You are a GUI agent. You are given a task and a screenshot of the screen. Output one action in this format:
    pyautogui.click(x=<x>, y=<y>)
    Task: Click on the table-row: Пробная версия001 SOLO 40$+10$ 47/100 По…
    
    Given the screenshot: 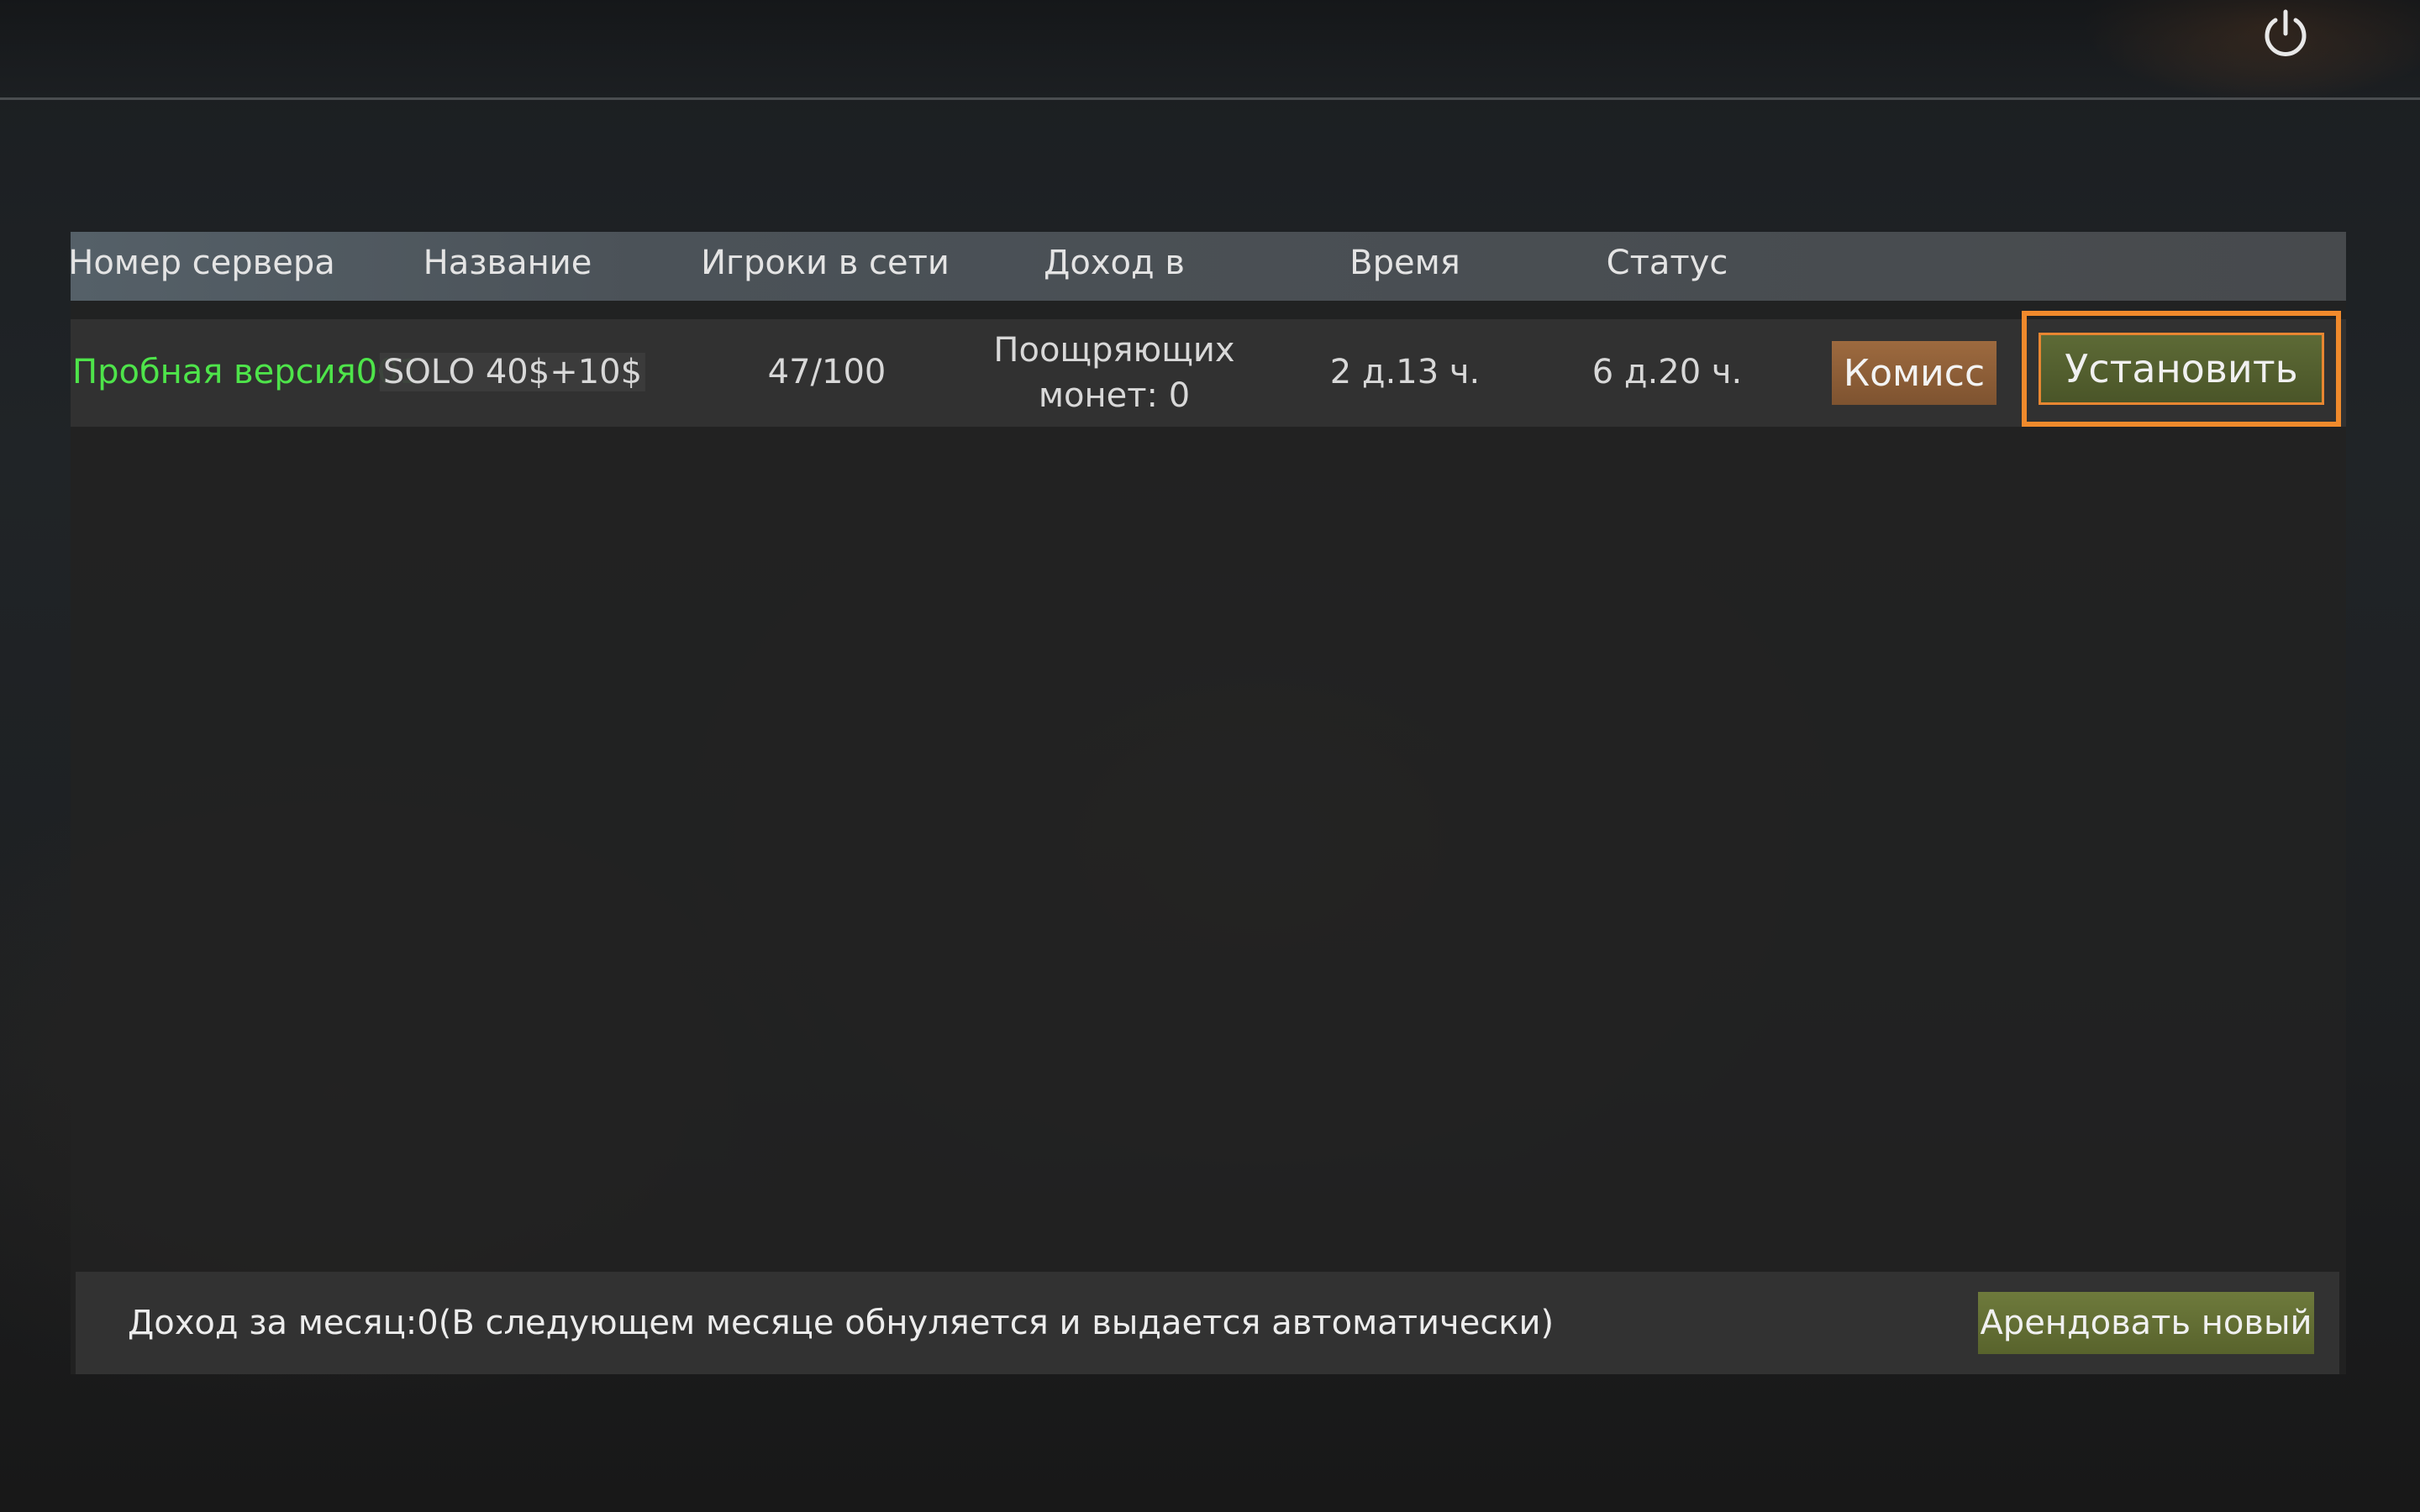 What is the action you would take?
    pyautogui.click(x=1208, y=369)
    